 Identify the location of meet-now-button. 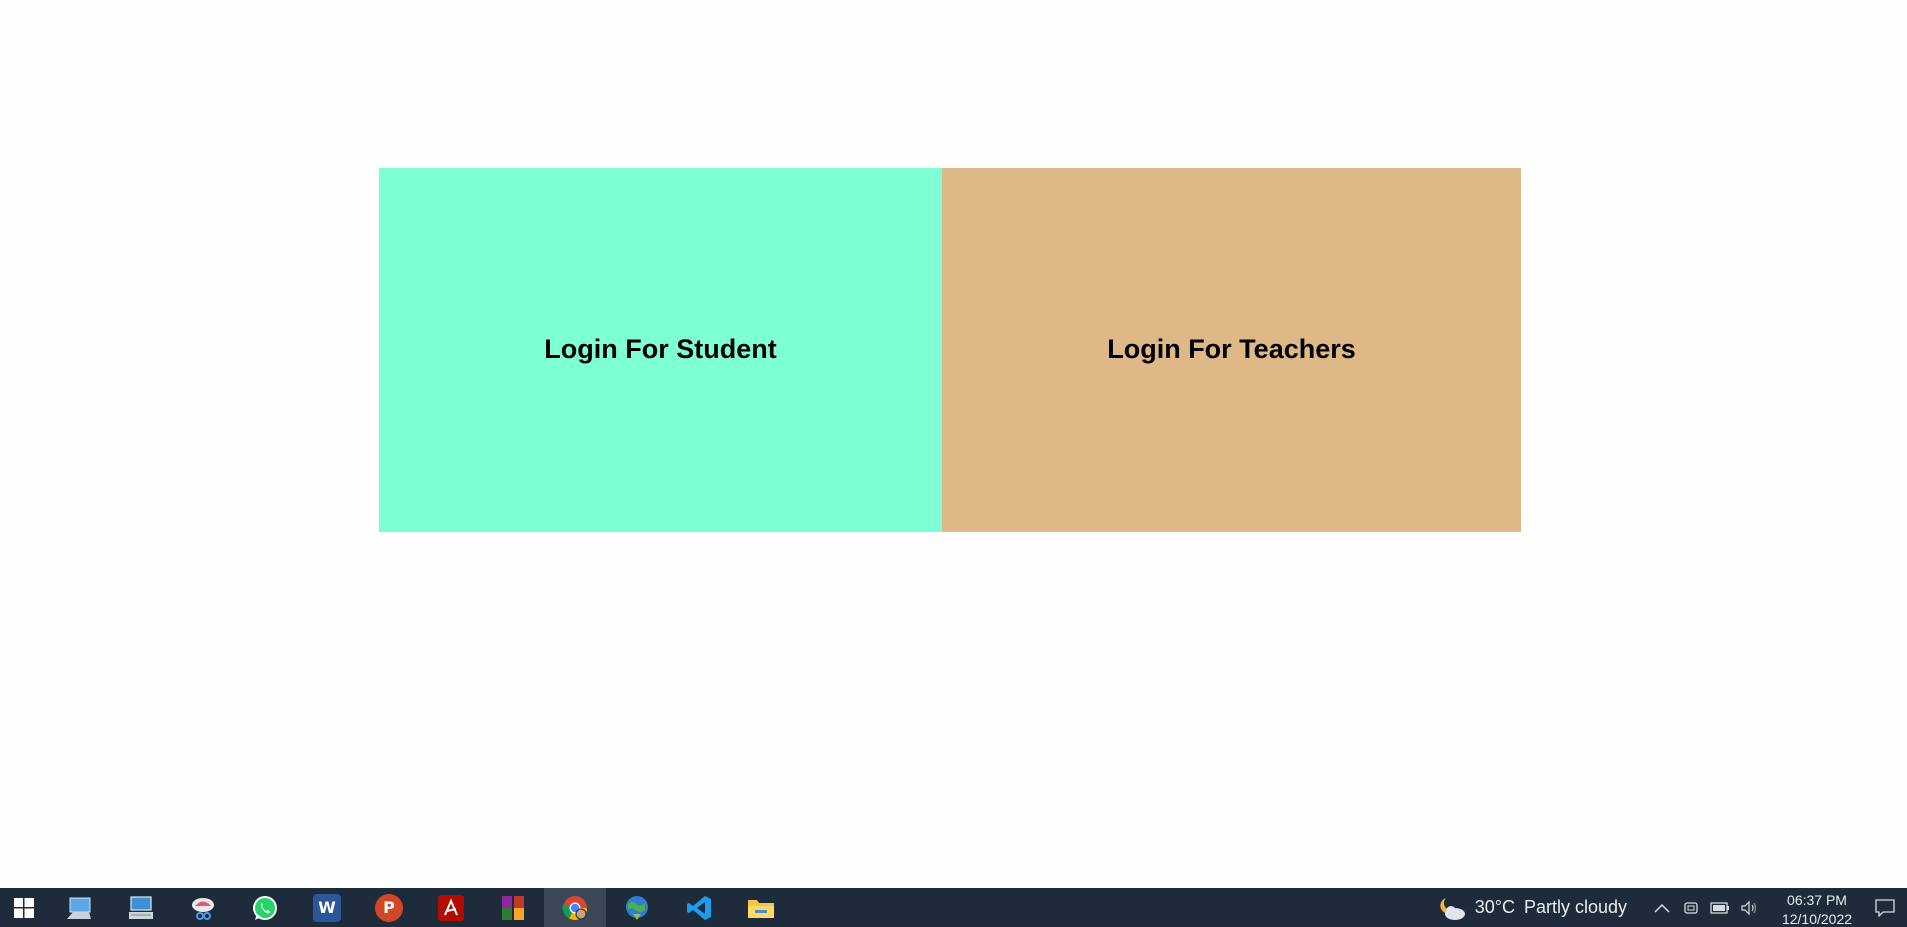
(1690, 907).